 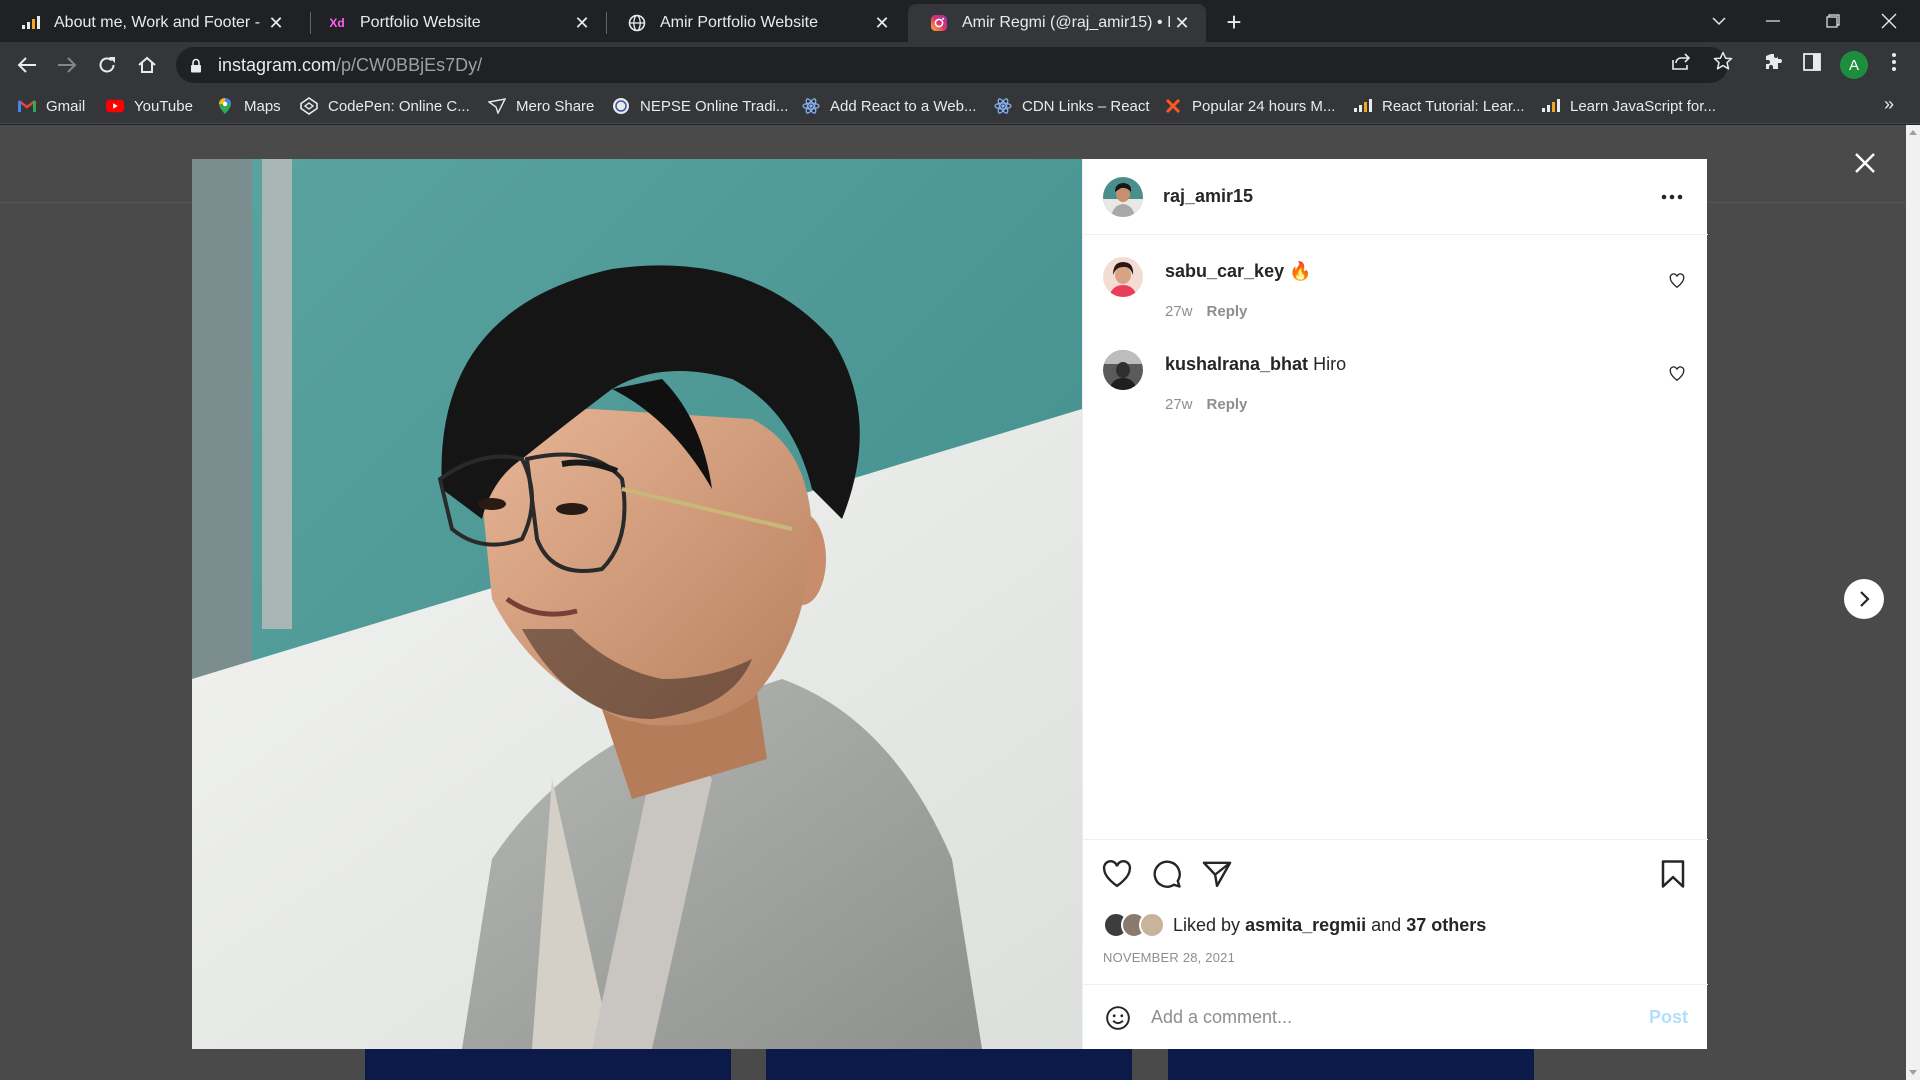 What do you see at coordinates (1179, 404) in the screenshot?
I see `comment-age: 27w` at bounding box center [1179, 404].